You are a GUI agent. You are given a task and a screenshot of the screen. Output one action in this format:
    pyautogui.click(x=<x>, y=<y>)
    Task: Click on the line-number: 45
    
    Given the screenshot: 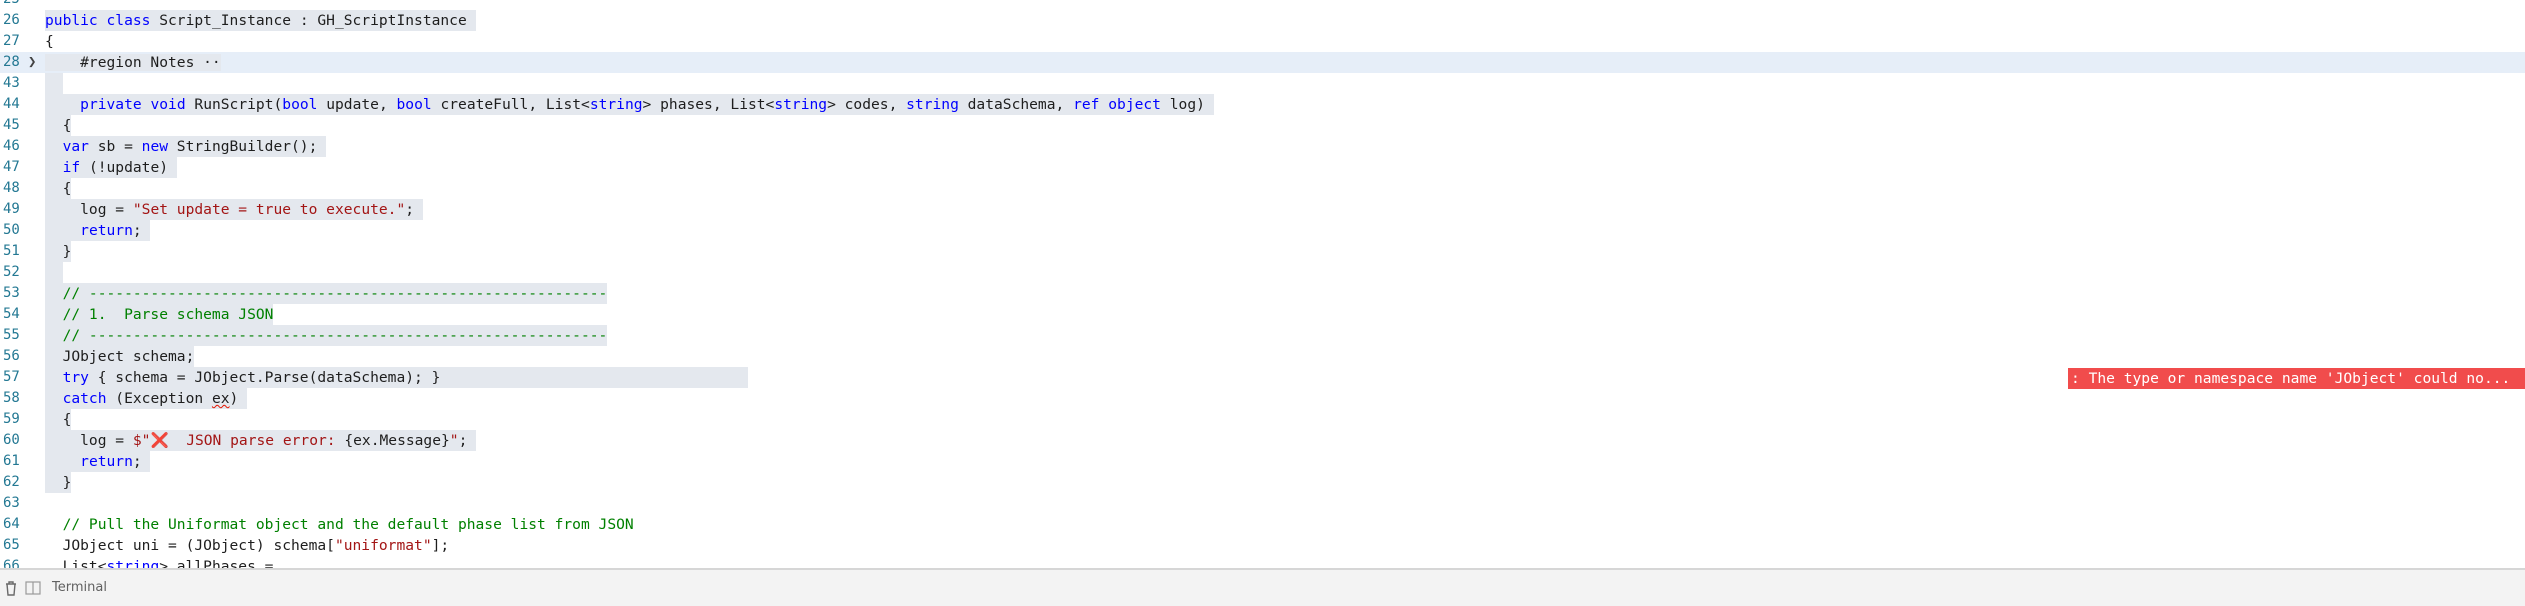 What is the action you would take?
    pyautogui.click(x=11, y=125)
    